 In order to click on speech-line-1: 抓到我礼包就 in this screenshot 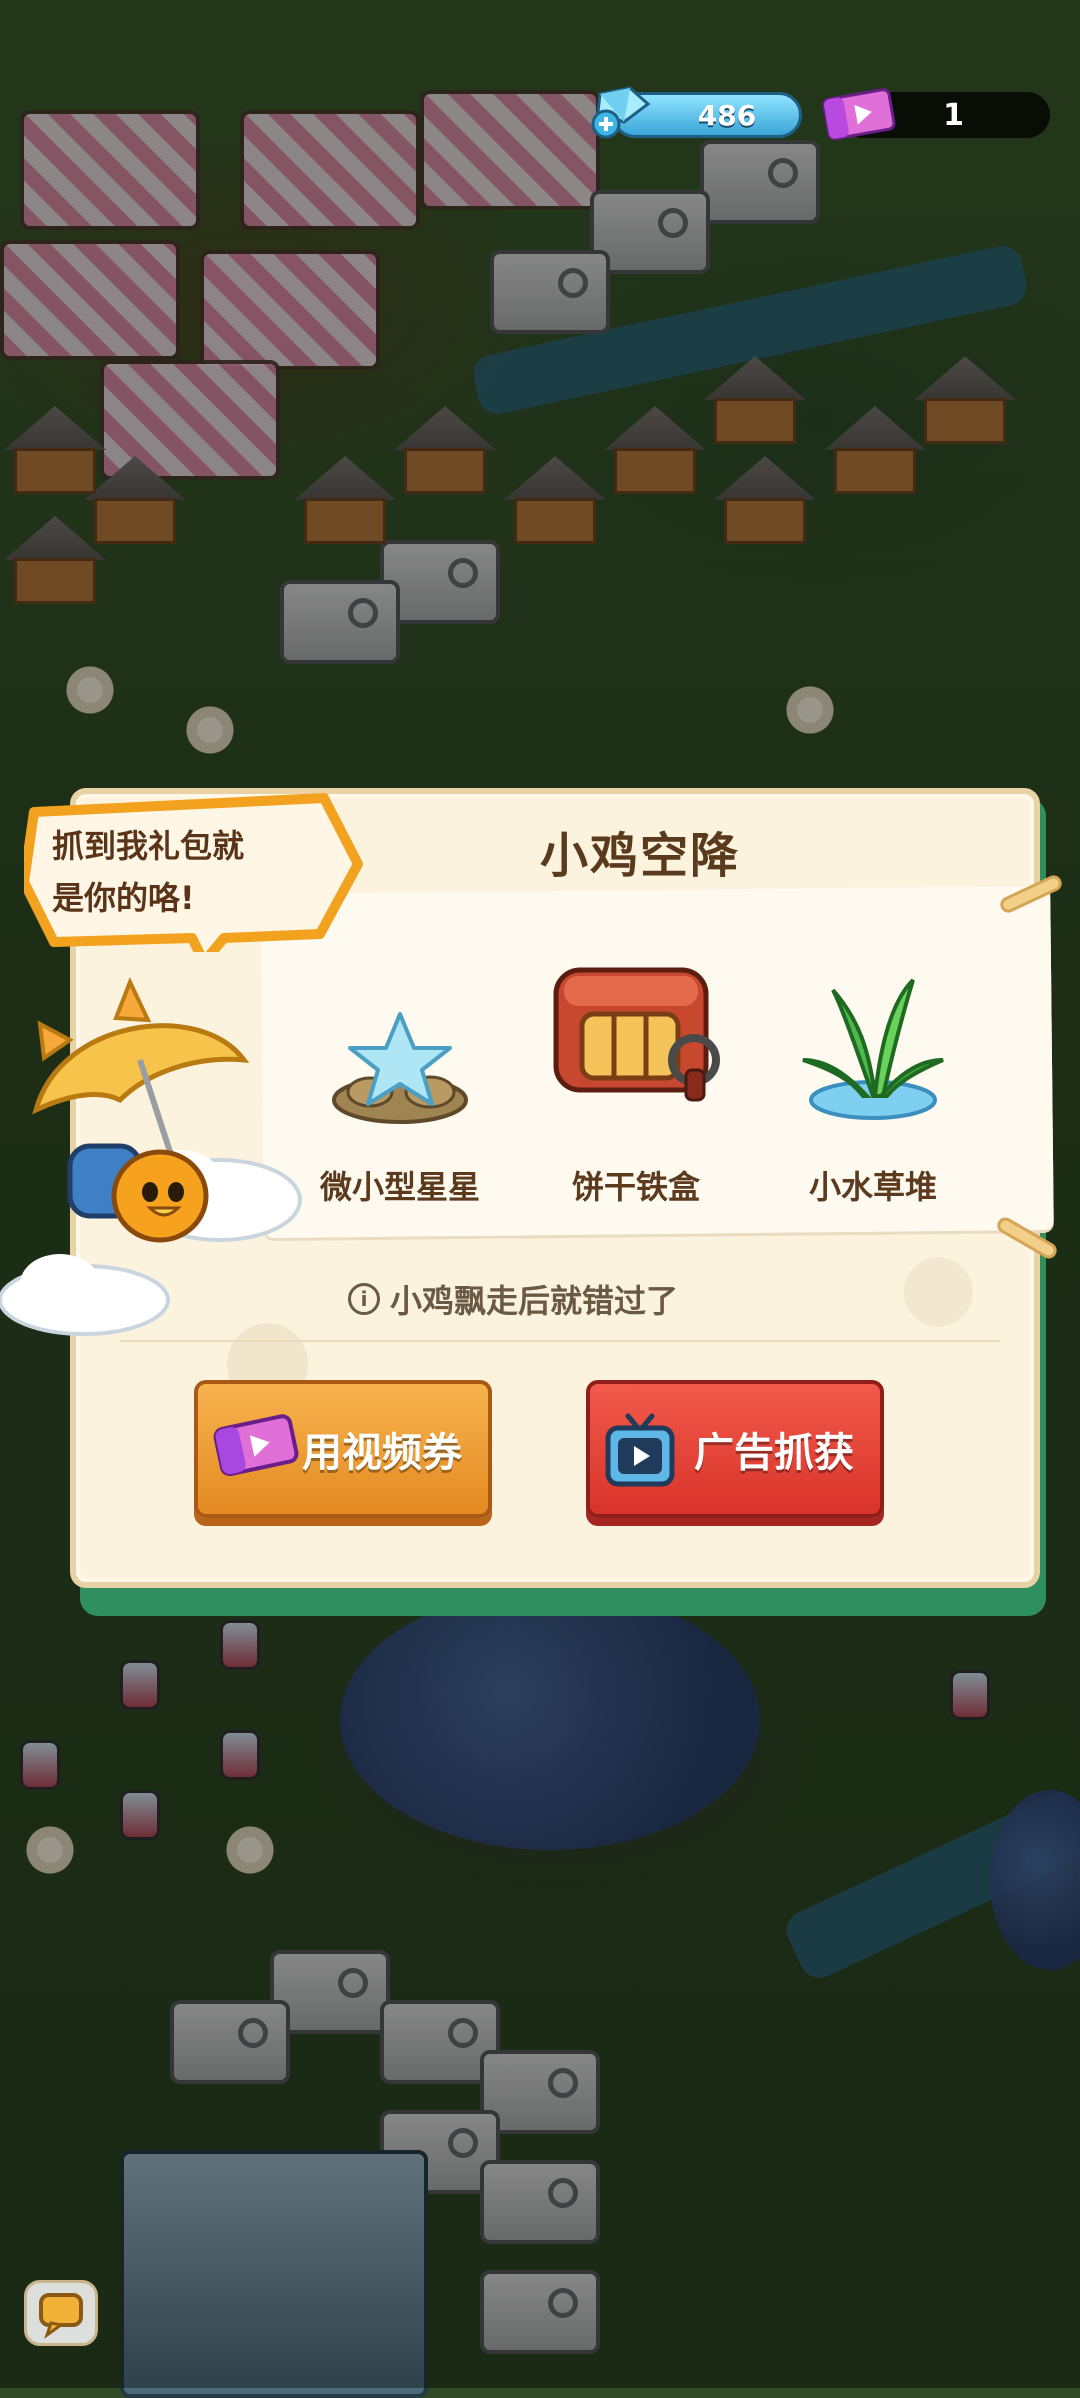, I will do `click(148, 846)`.